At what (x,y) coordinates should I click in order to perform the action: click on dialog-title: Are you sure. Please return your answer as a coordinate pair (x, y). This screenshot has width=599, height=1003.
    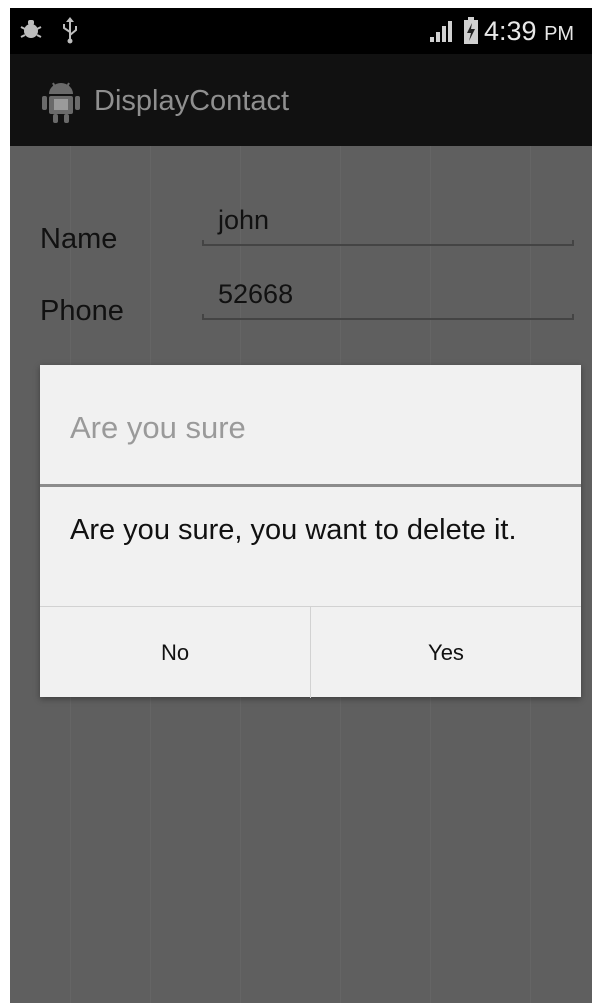
    Looking at the image, I should click on (158, 427).